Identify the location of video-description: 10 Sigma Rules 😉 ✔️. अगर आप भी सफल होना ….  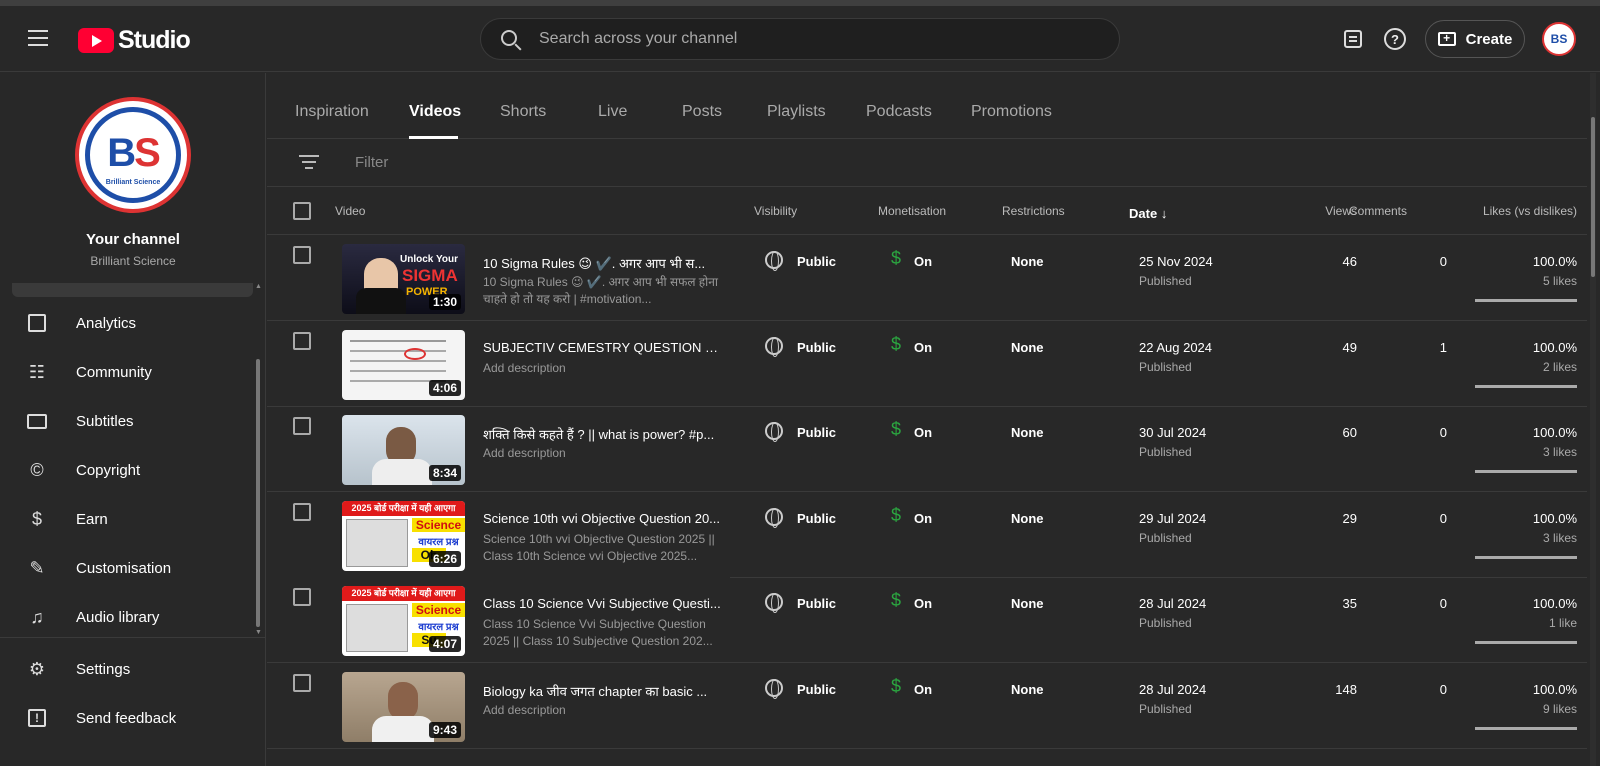
(601, 291).